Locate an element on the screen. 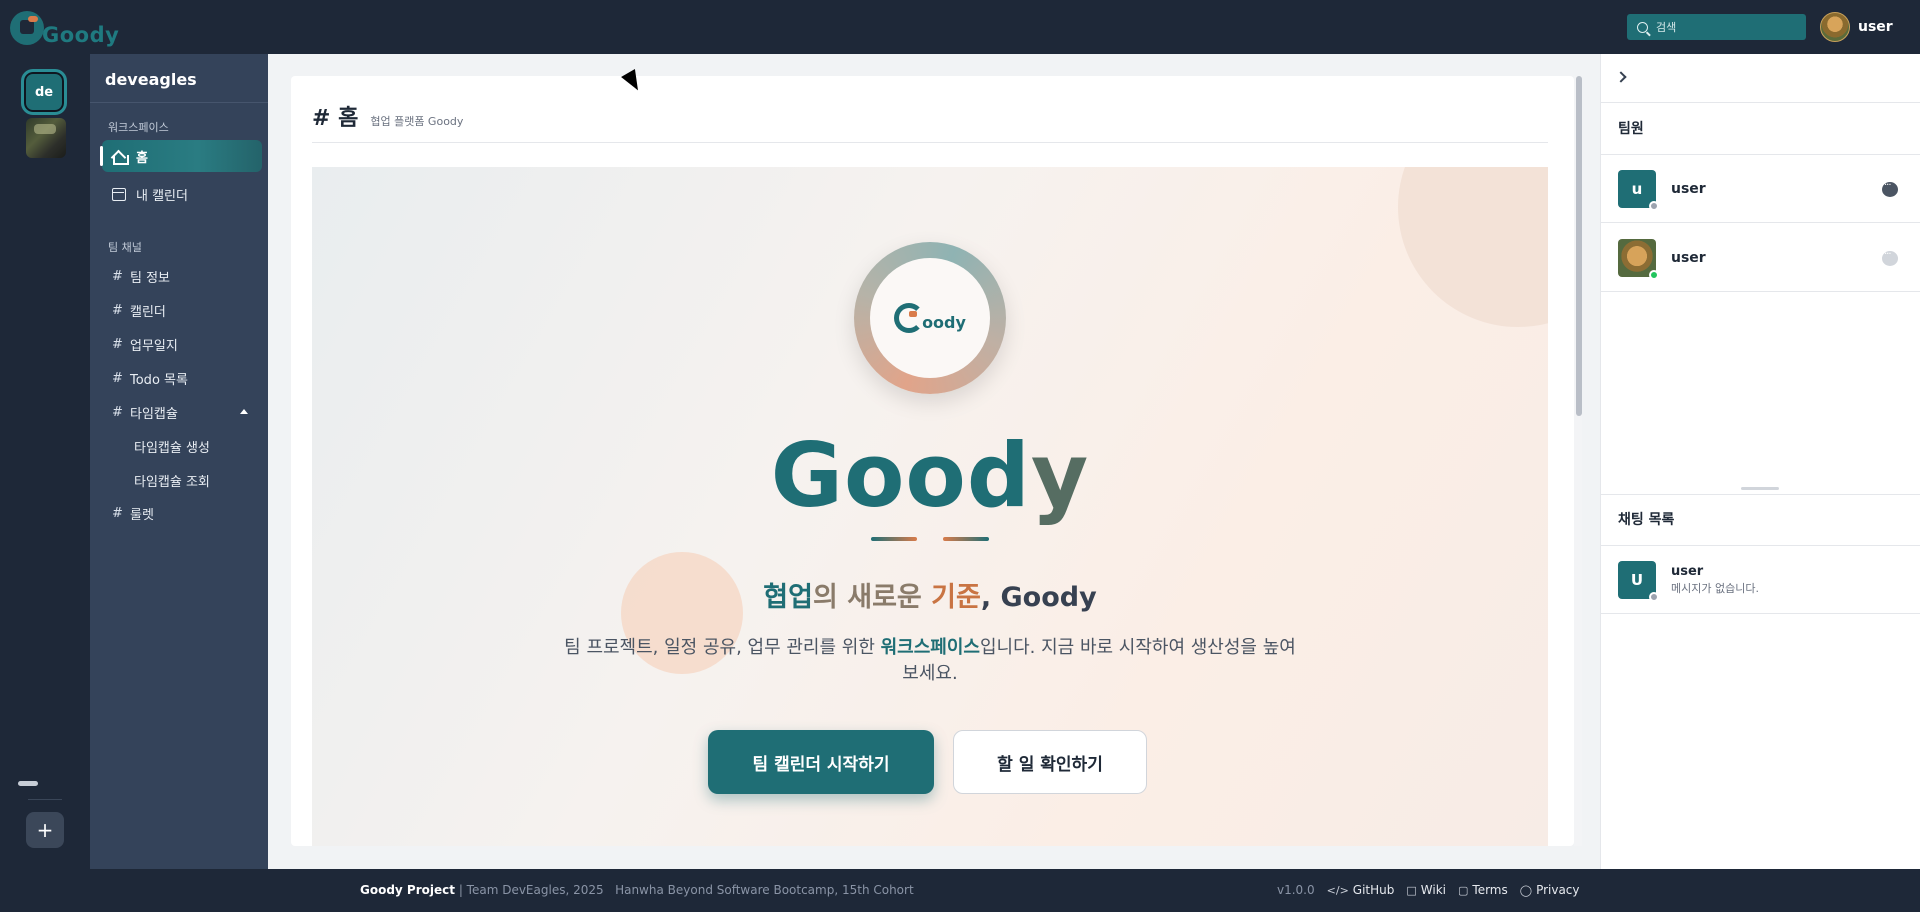 The width and height of the screenshot is (1920, 912). rail-indicator is located at coordinates (28, 783).